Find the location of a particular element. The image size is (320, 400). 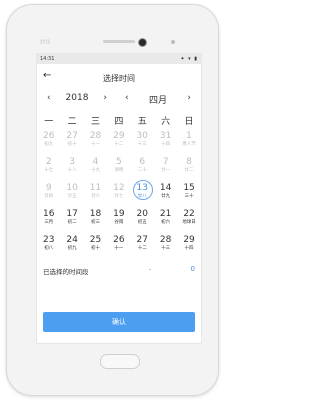

calendar-day: 28 十一 is located at coordinates (95, 142).